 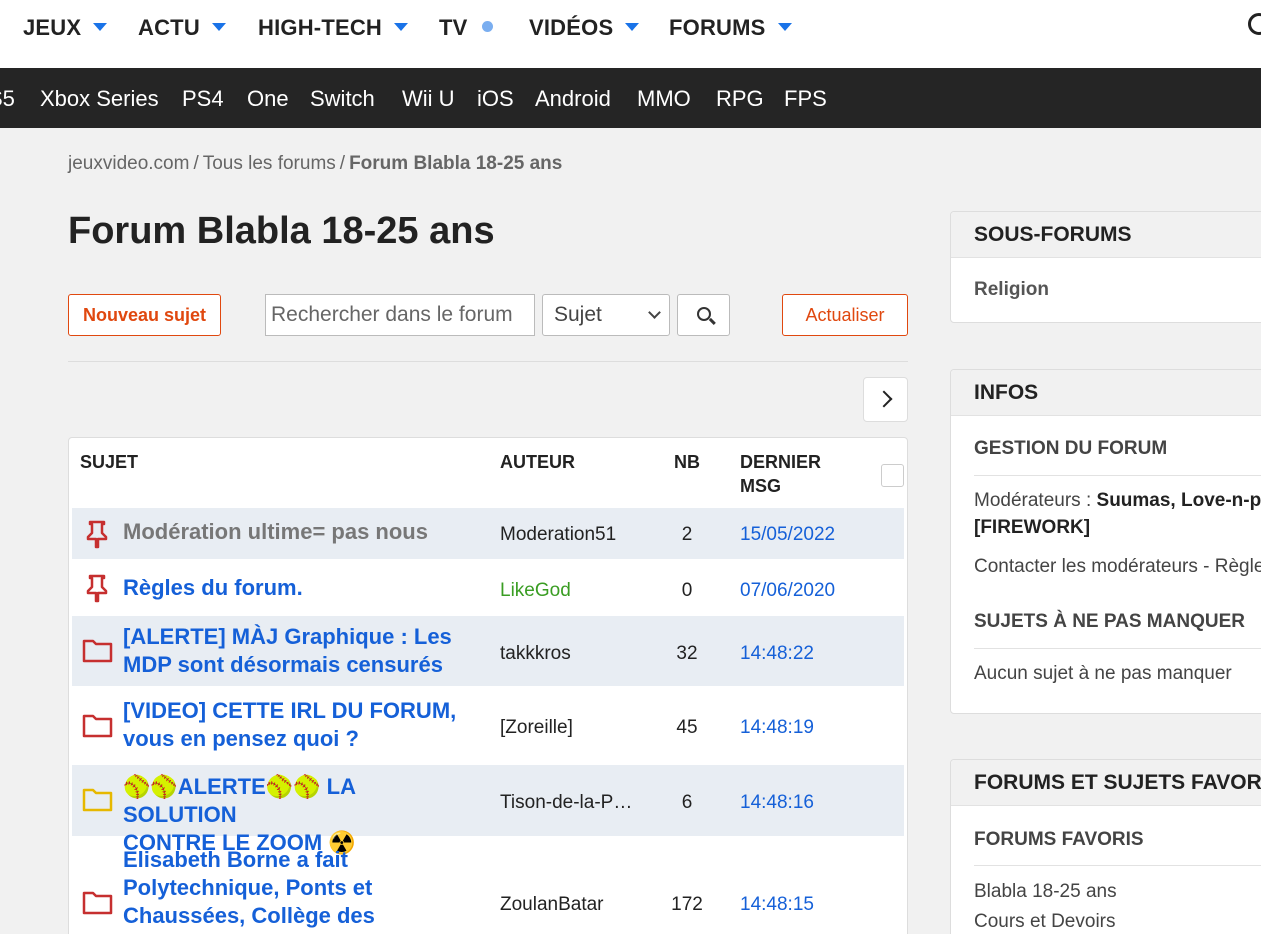 What do you see at coordinates (203, 99) in the screenshot?
I see `platform-ps4: PS4` at bounding box center [203, 99].